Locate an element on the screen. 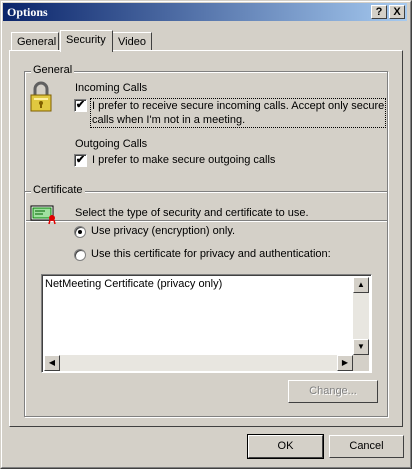  scroll-left-arrow-icon: ◀ is located at coordinates (52, 363).